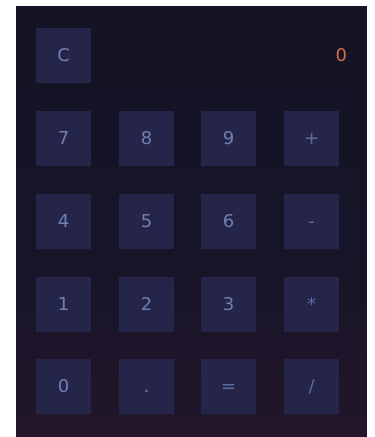  What do you see at coordinates (146, 221) in the screenshot?
I see `key-5: 5` at bounding box center [146, 221].